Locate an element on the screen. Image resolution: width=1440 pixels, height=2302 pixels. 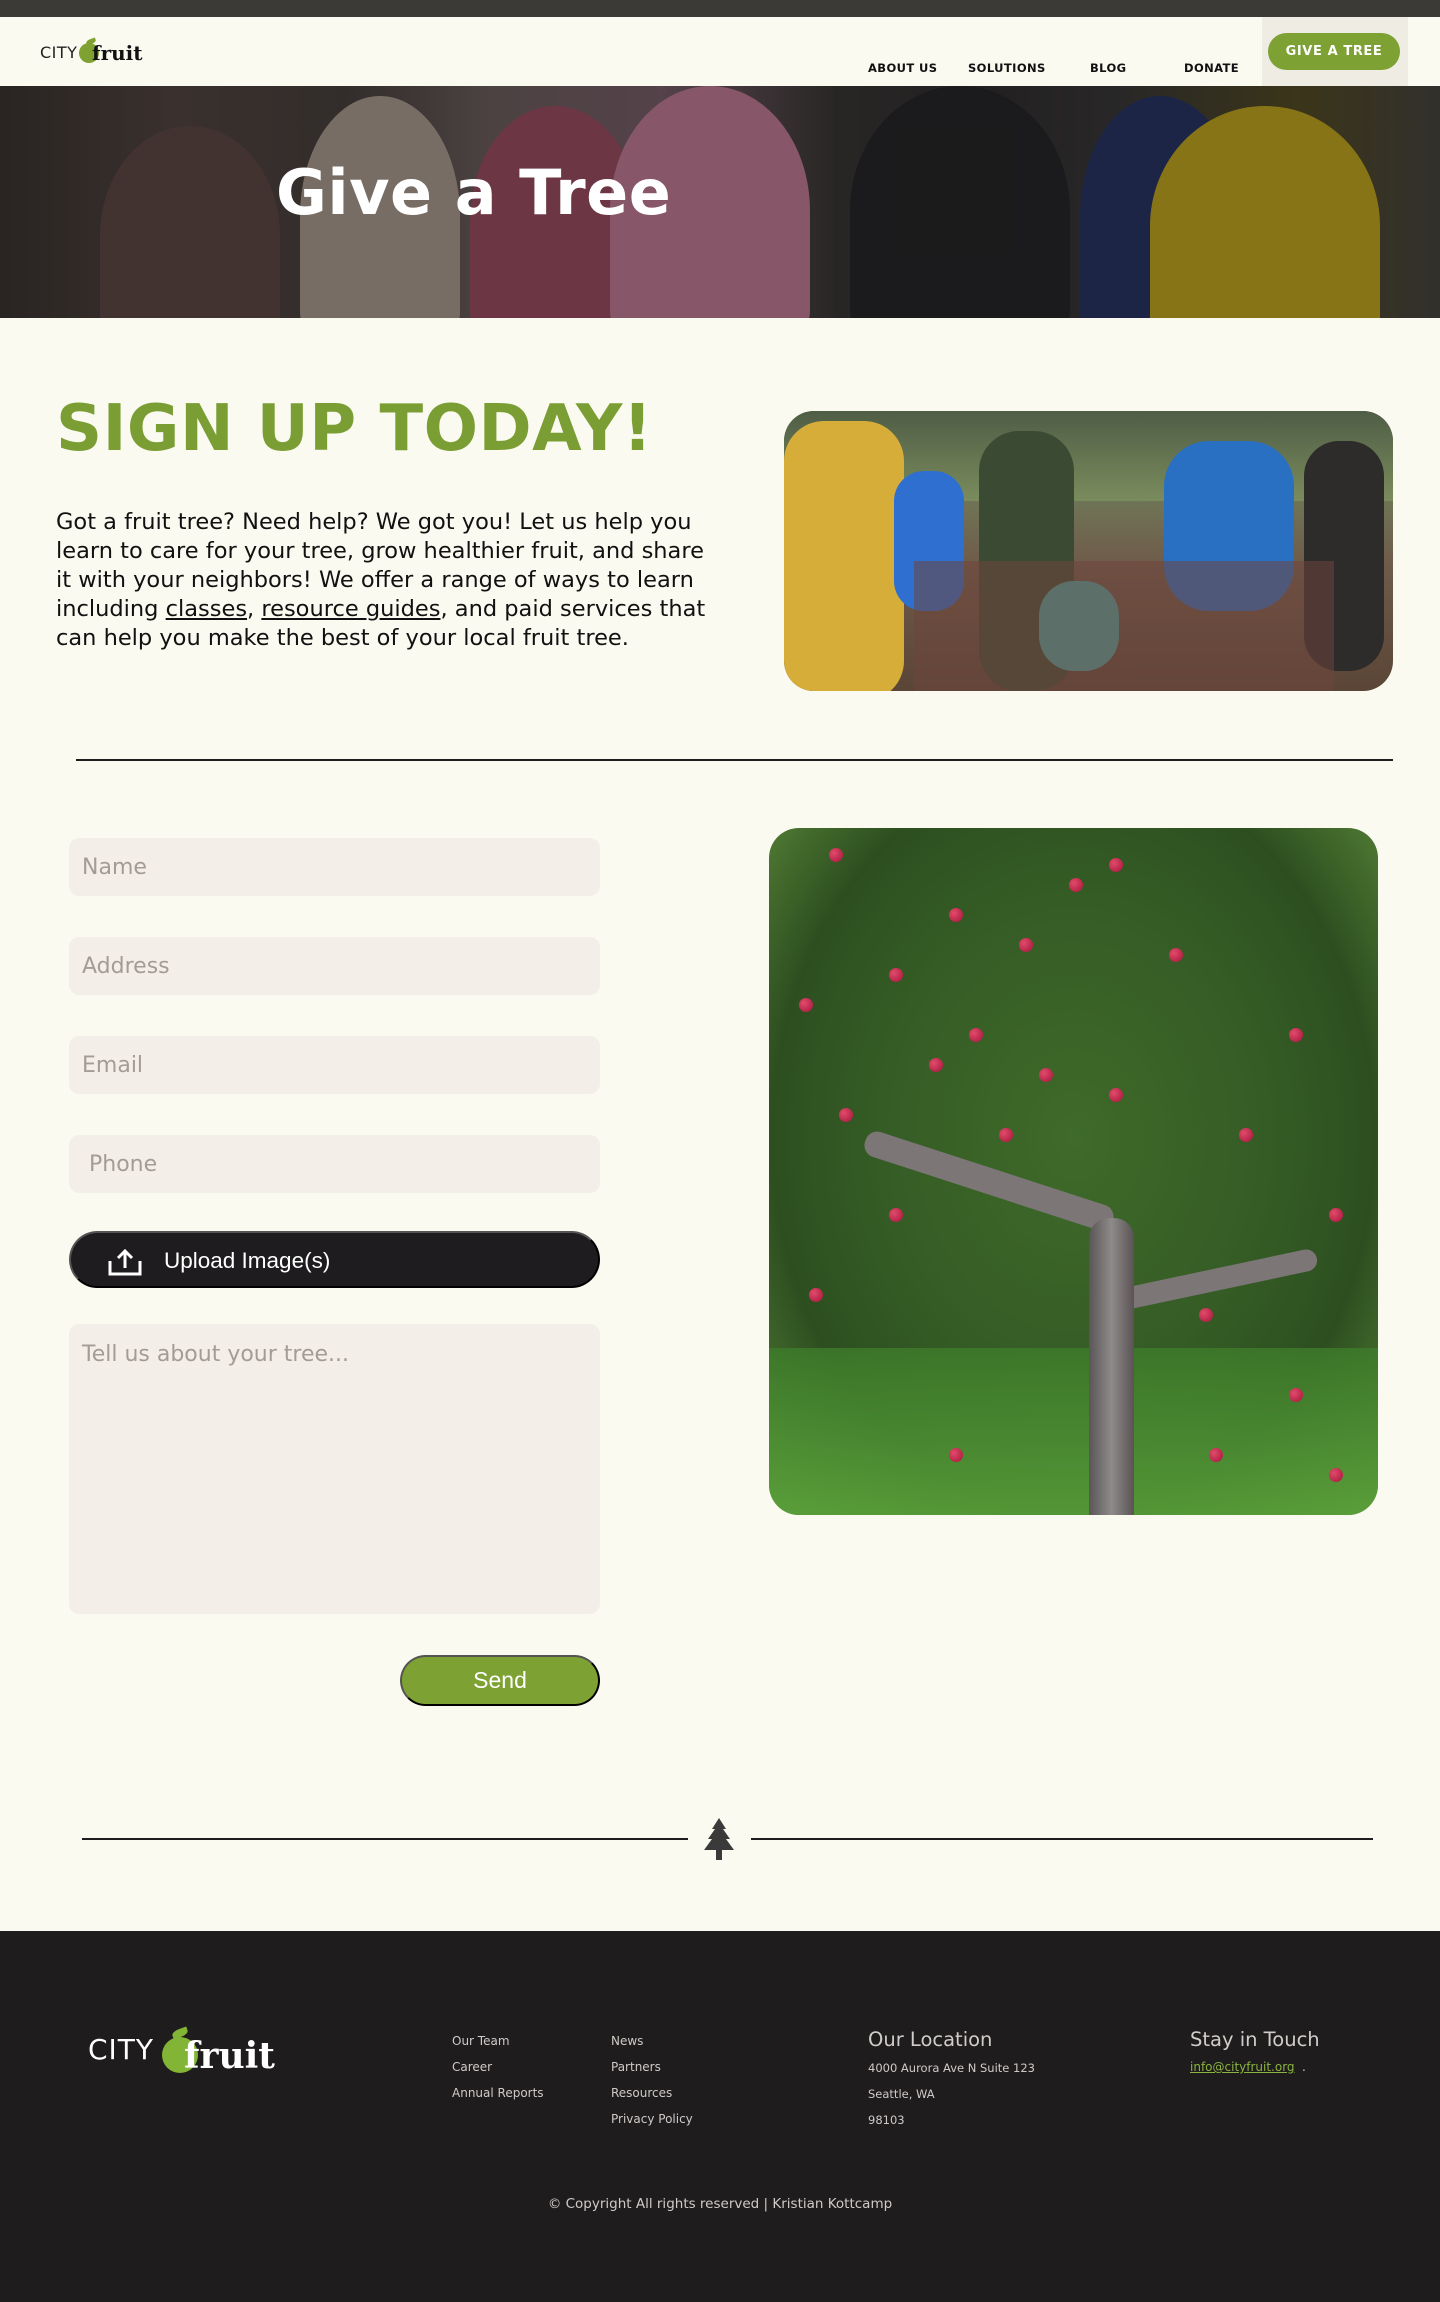
tree-icon is located at coordinates (719, 1839).